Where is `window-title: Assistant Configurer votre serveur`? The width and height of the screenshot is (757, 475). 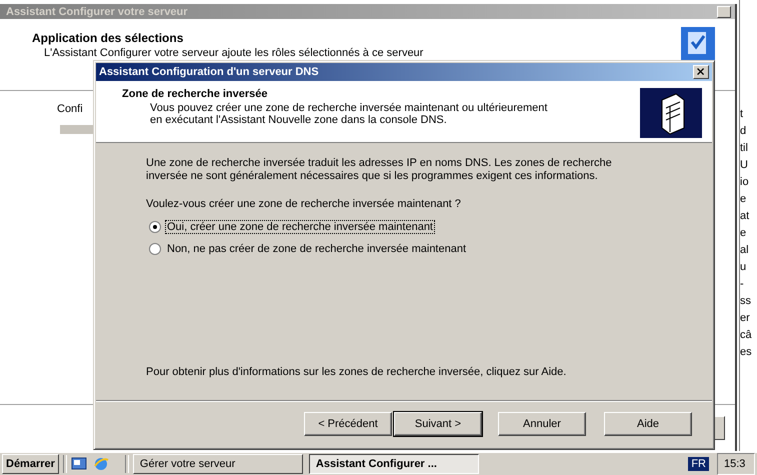 window-title: Assistant Configurer votre serveur is located at coordinates (97, 12).